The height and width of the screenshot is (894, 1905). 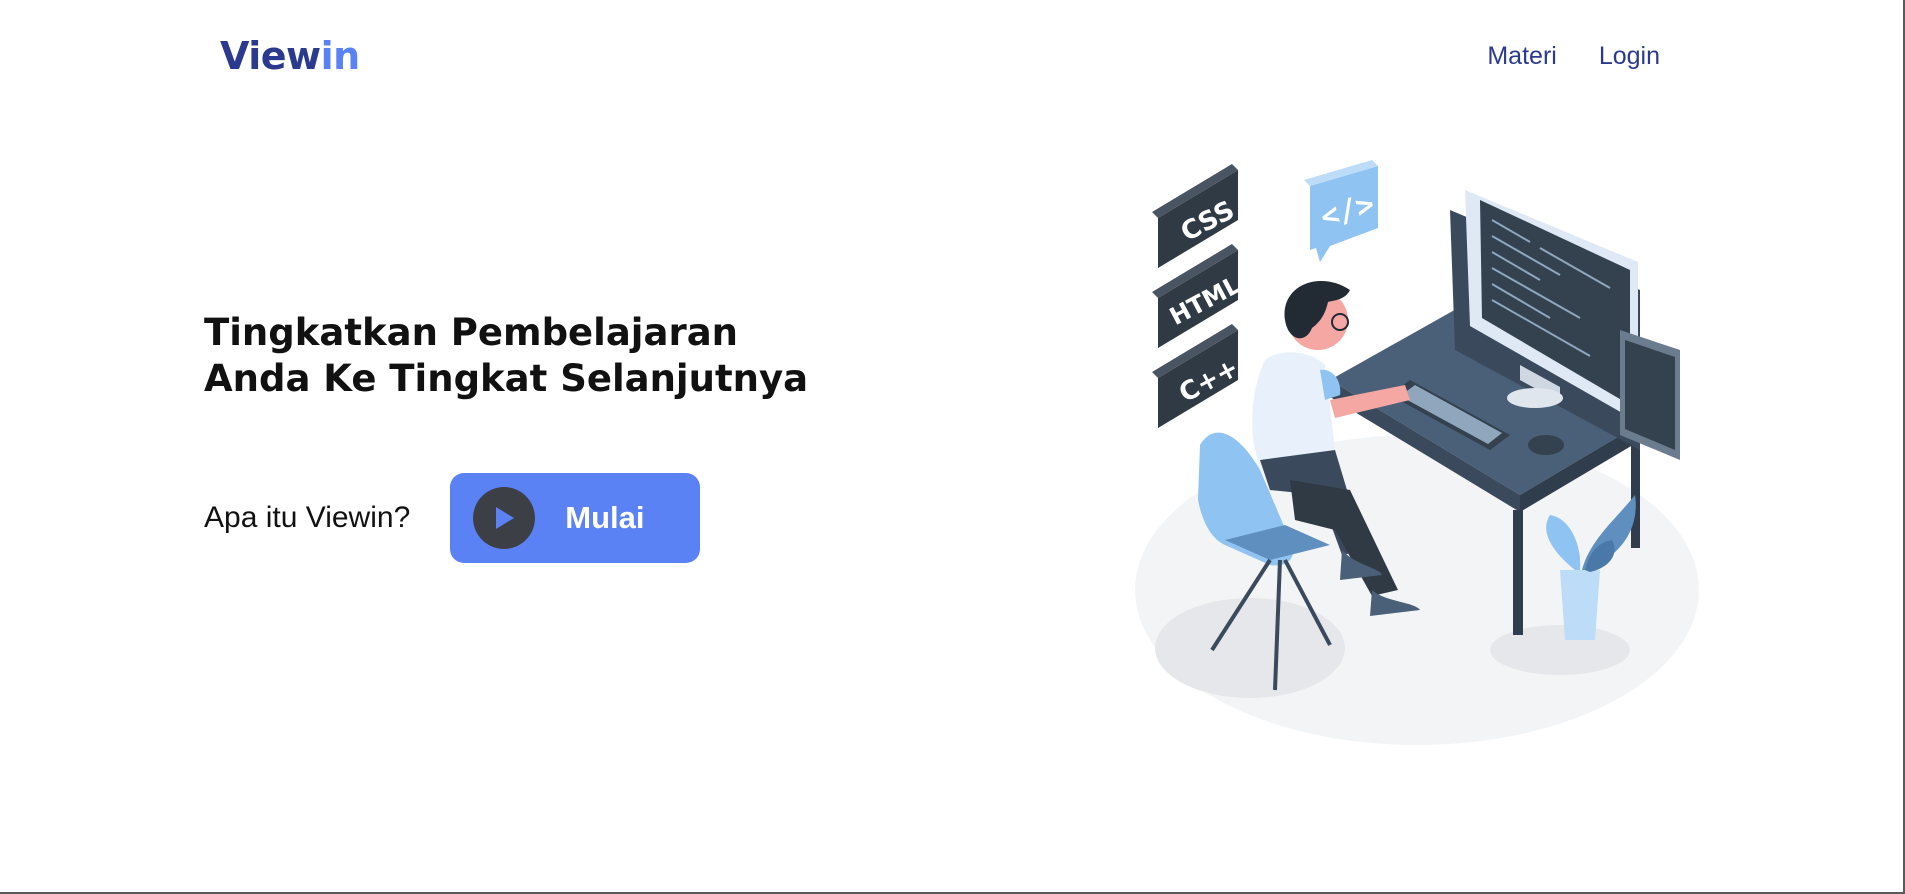 What do you see at coordinates (1573, 56) in the screenshot?
I see `nav-links: Materi Login` at bounding box center [1573, 56].